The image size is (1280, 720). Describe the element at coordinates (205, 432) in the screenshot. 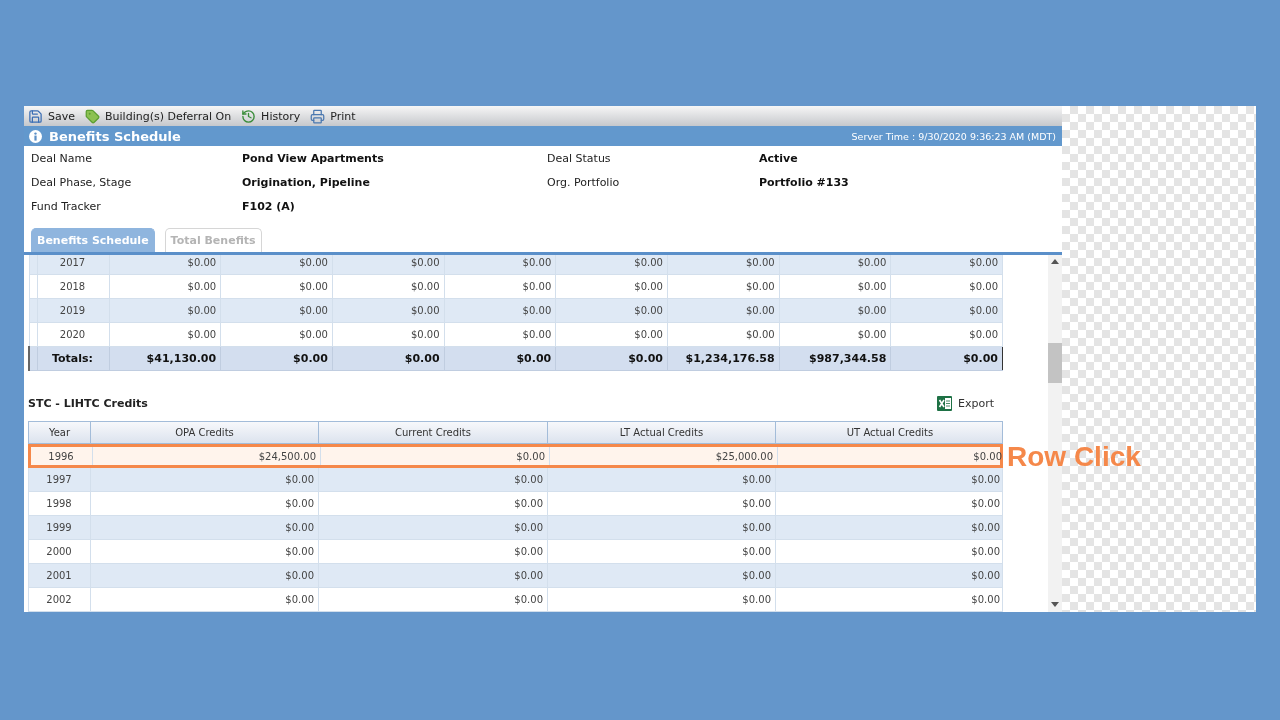

I see `column-header: OPA Credits` at that location.